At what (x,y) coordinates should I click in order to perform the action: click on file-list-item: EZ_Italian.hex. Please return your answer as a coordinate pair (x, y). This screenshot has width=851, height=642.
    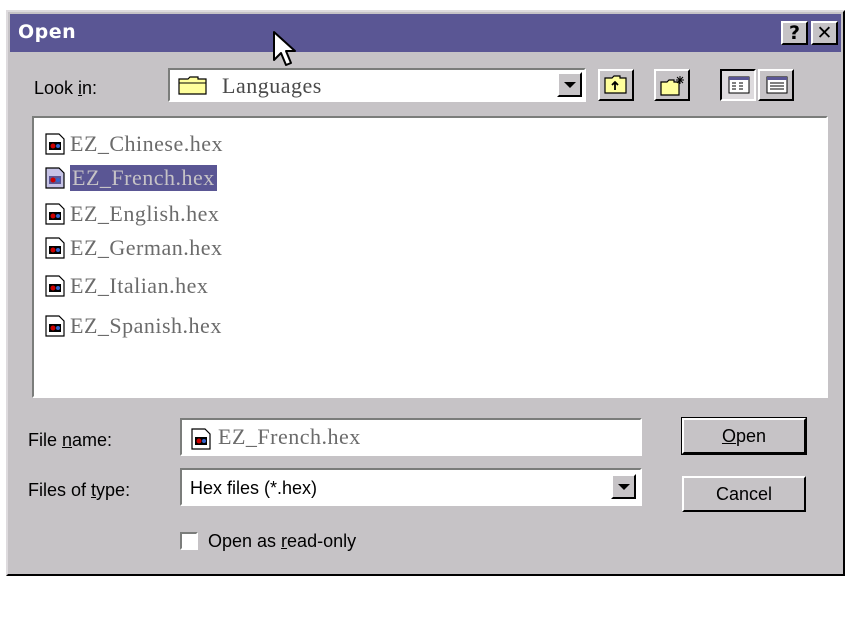
    Looking at the image, I should click on (126, 286).